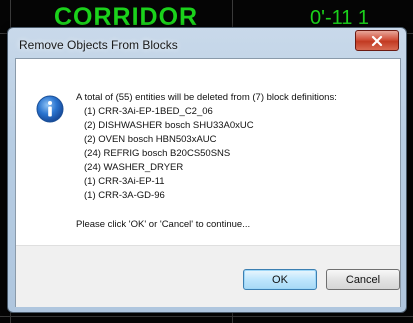 The height and width of the screenshot is (323, 413). I want to click on dialog-titlebar: Remove Objects From Blocks, so click(207, 44).